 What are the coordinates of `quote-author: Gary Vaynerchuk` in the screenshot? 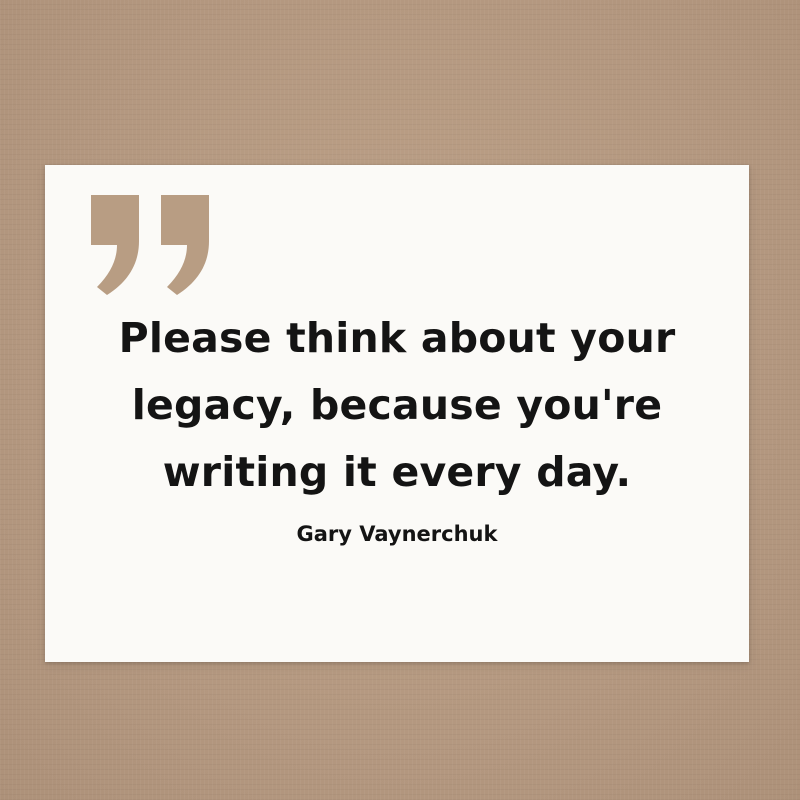 It's located at (397, 534).